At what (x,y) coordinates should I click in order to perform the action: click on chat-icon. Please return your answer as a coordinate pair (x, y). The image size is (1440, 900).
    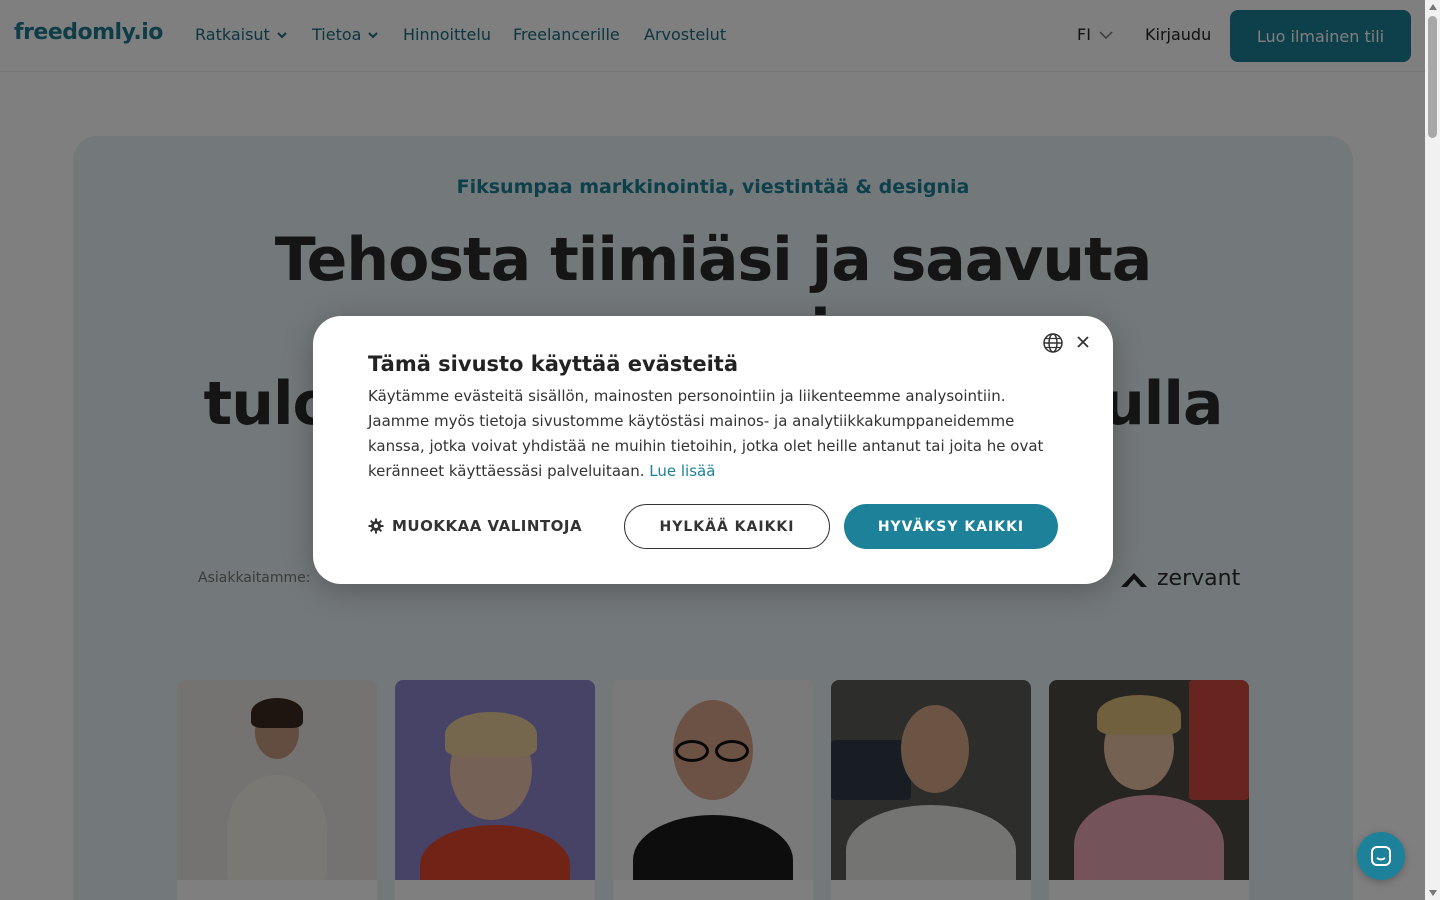
    Looking at the image, I should click on (1381, 856).